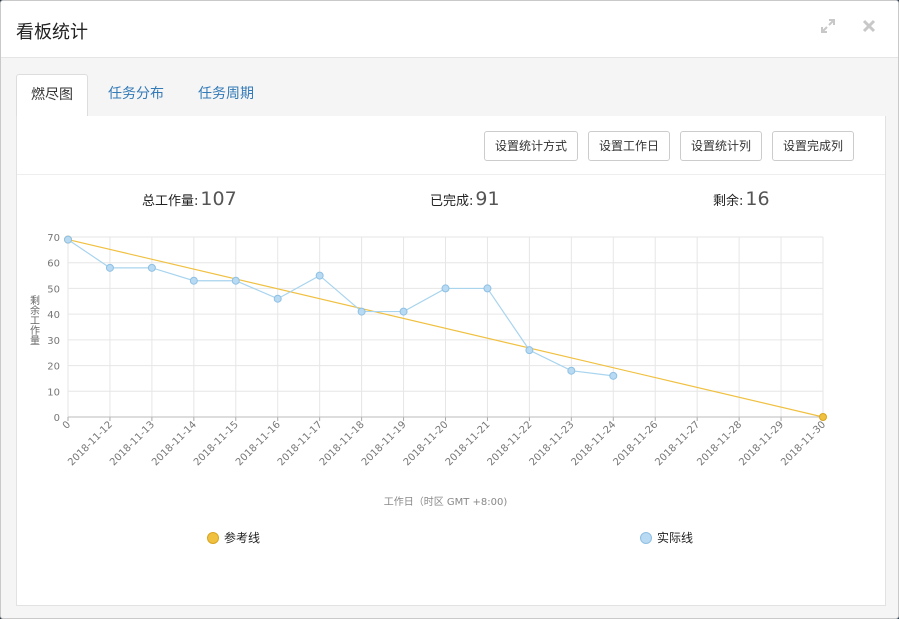  I want to click on y-axis: 0 10 20 30 40 50 60 70, so click(53, 328).